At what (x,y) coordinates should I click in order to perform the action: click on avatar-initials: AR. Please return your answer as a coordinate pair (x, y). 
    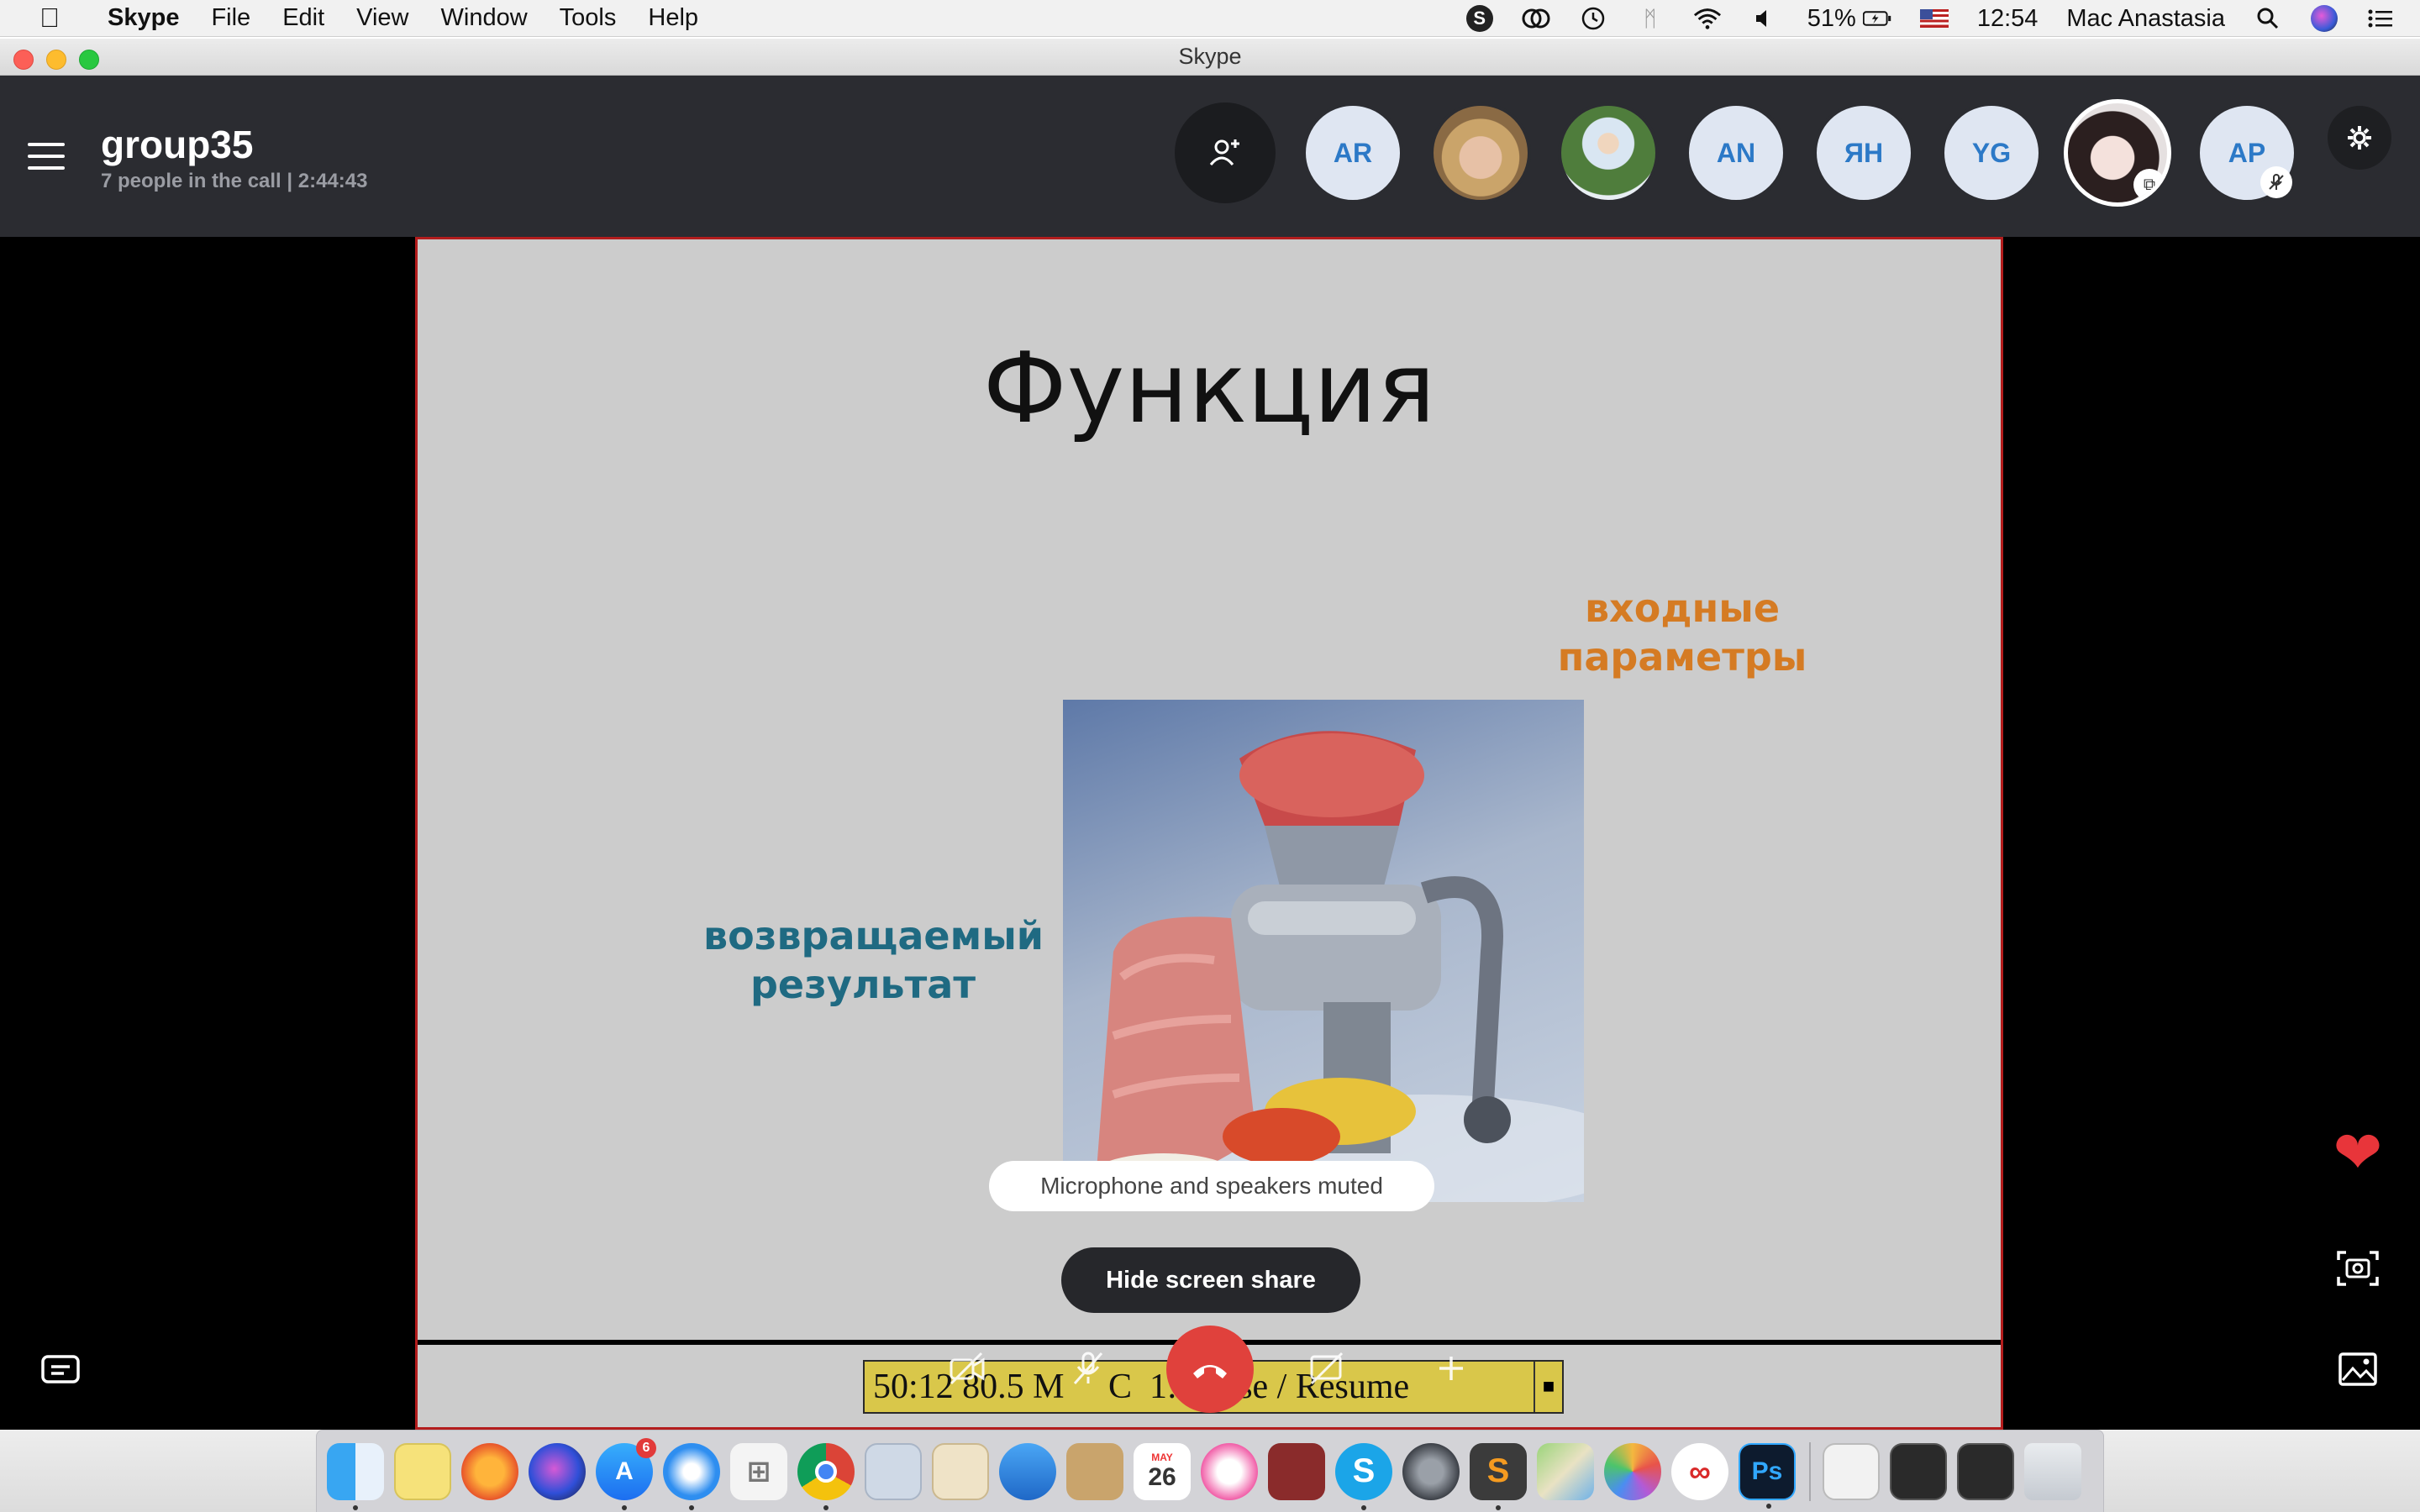
    Looking at the image, I should click on (1353, 152).